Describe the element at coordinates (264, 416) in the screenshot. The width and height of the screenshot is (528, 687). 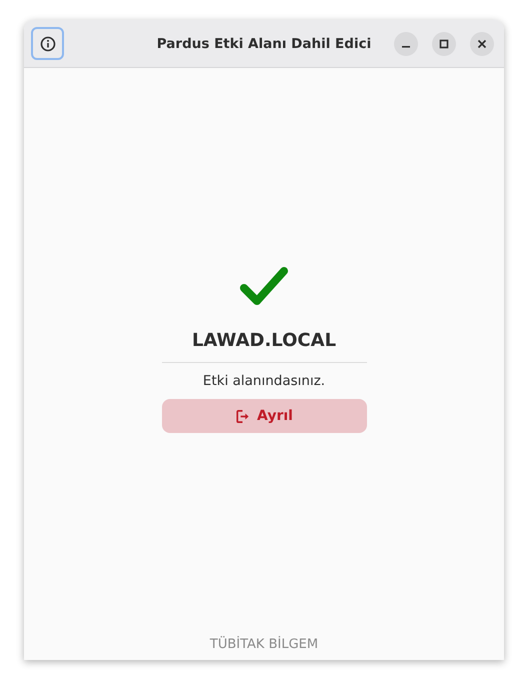
I see `leave-button: Ayrıl` at that location.